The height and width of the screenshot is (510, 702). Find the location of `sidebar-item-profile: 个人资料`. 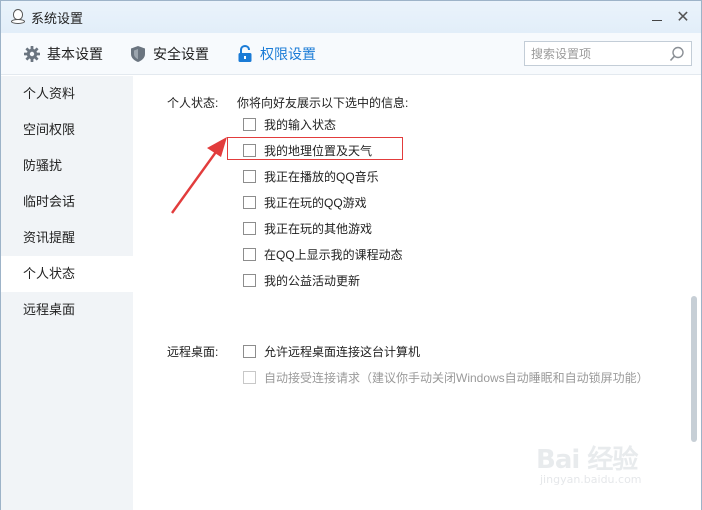

sidebar-item-profile: 个人资料 is located at coordinates (67, 94).